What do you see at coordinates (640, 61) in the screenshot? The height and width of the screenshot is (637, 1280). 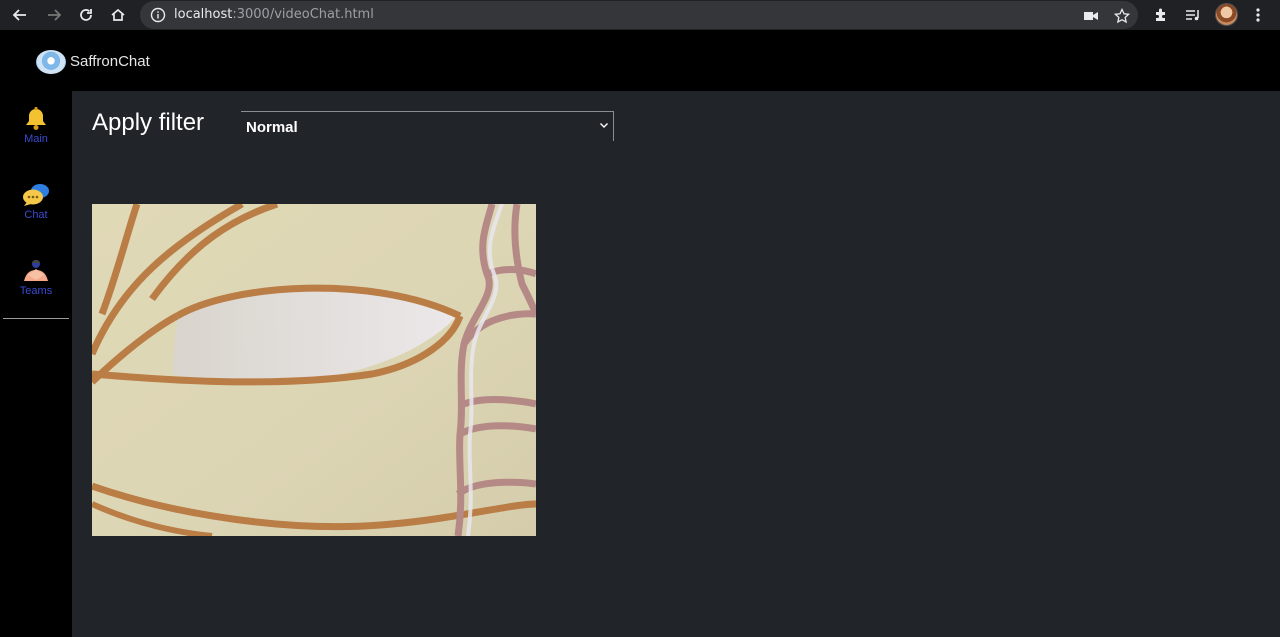 I see `app-header: SaffronChat` at bounding box center [640, 61].